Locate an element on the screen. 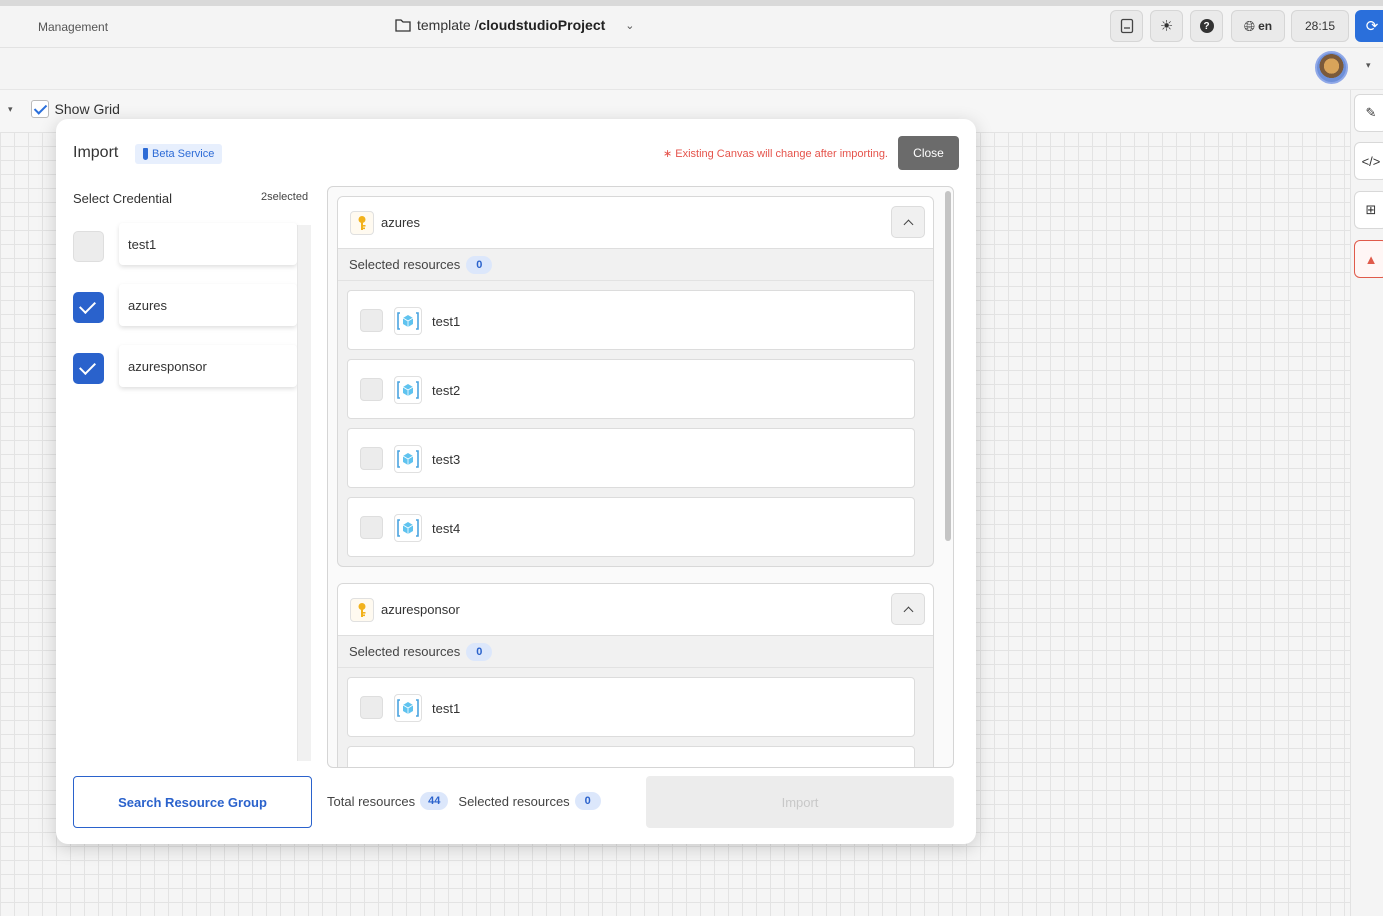 This screenshot has width=1383, height=916. credential-card: test1 is located at coordinates (208, 244).